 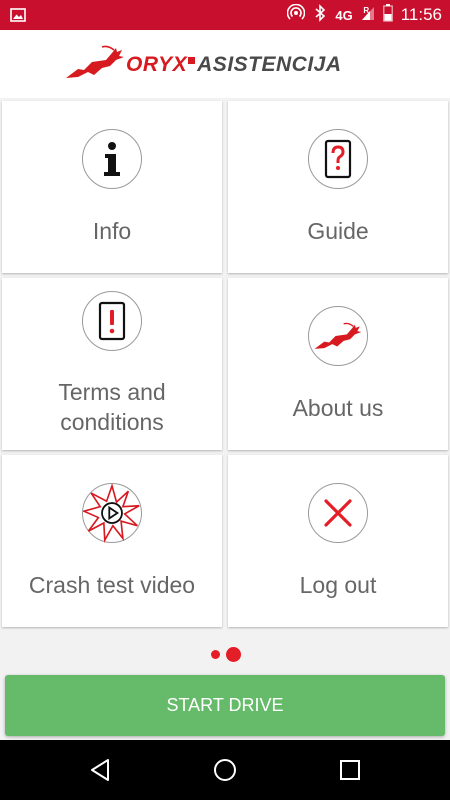 I want to click on logo-separator, so click(x=192, y=60).